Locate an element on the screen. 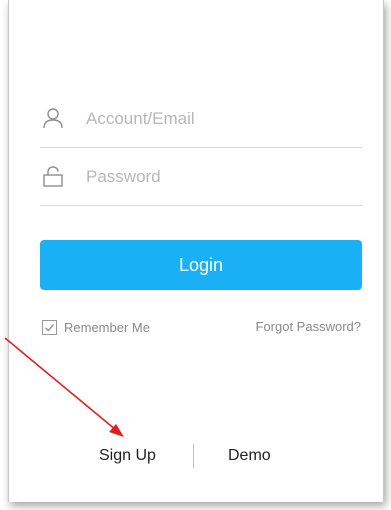 Image resolution: width=391 pixels, height=510 pixels. account-input is located at coordinates (216, 119).